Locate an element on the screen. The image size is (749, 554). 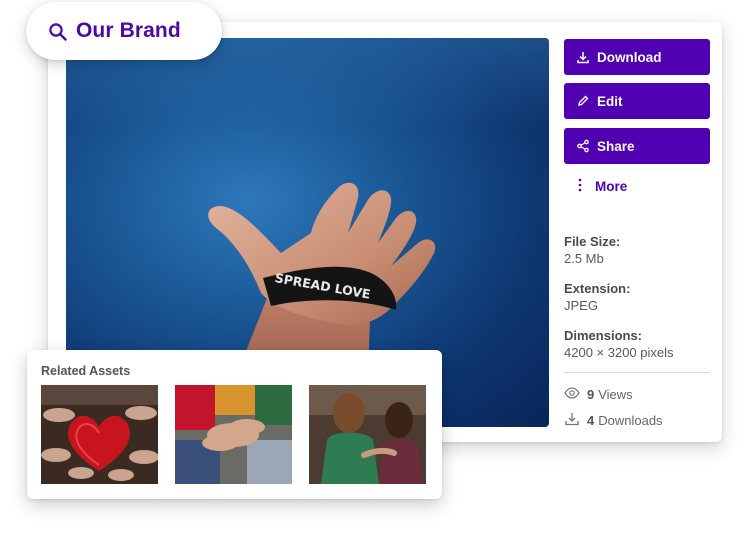
dimensions-label: Dimensions: is located at coordinates (603, 335).